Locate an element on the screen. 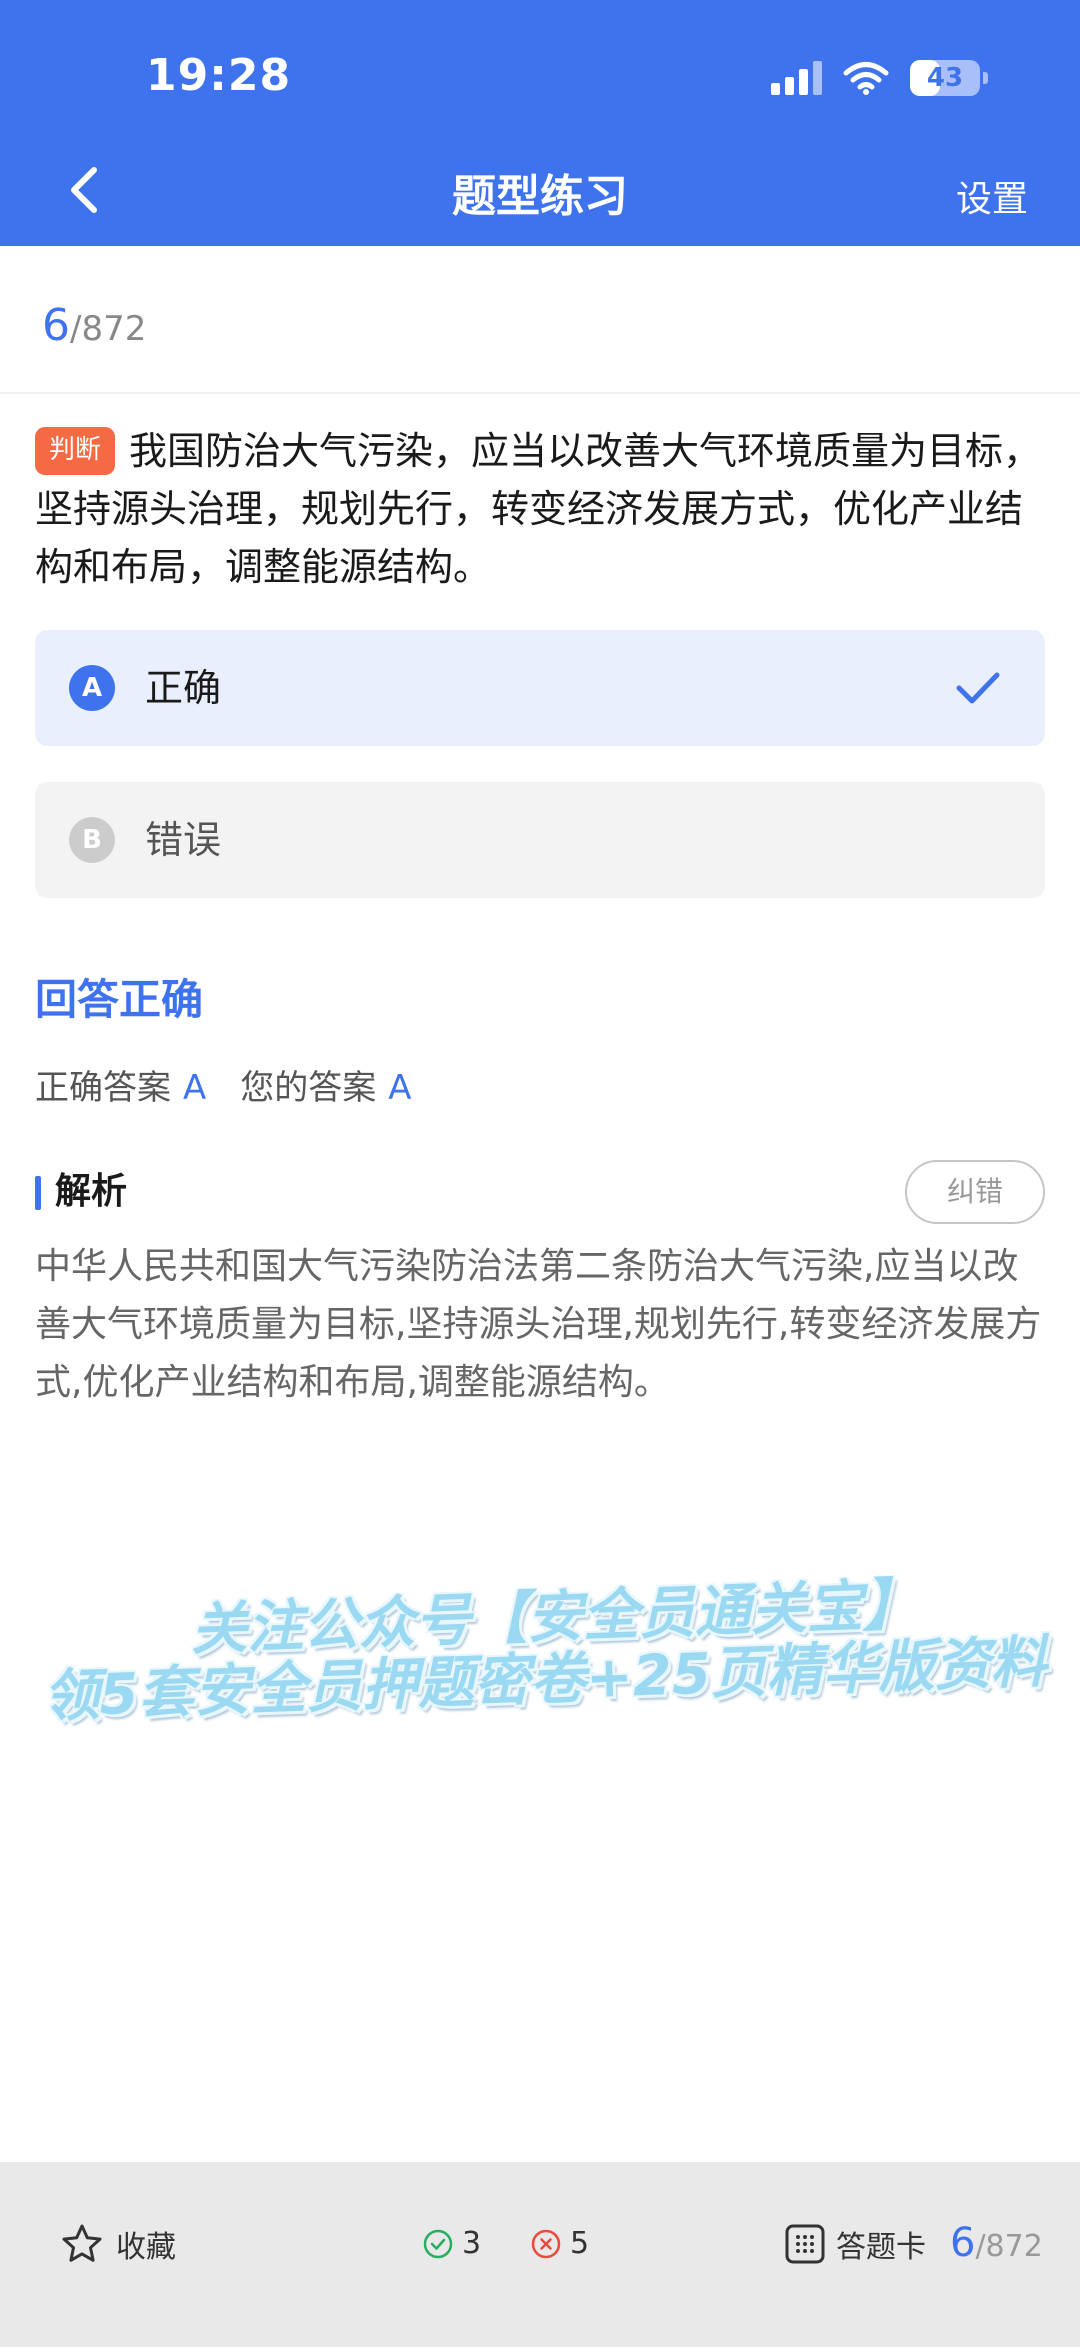 The image size is (1080, 2347). option-a-letter: A is located at coordinates (92, 688).